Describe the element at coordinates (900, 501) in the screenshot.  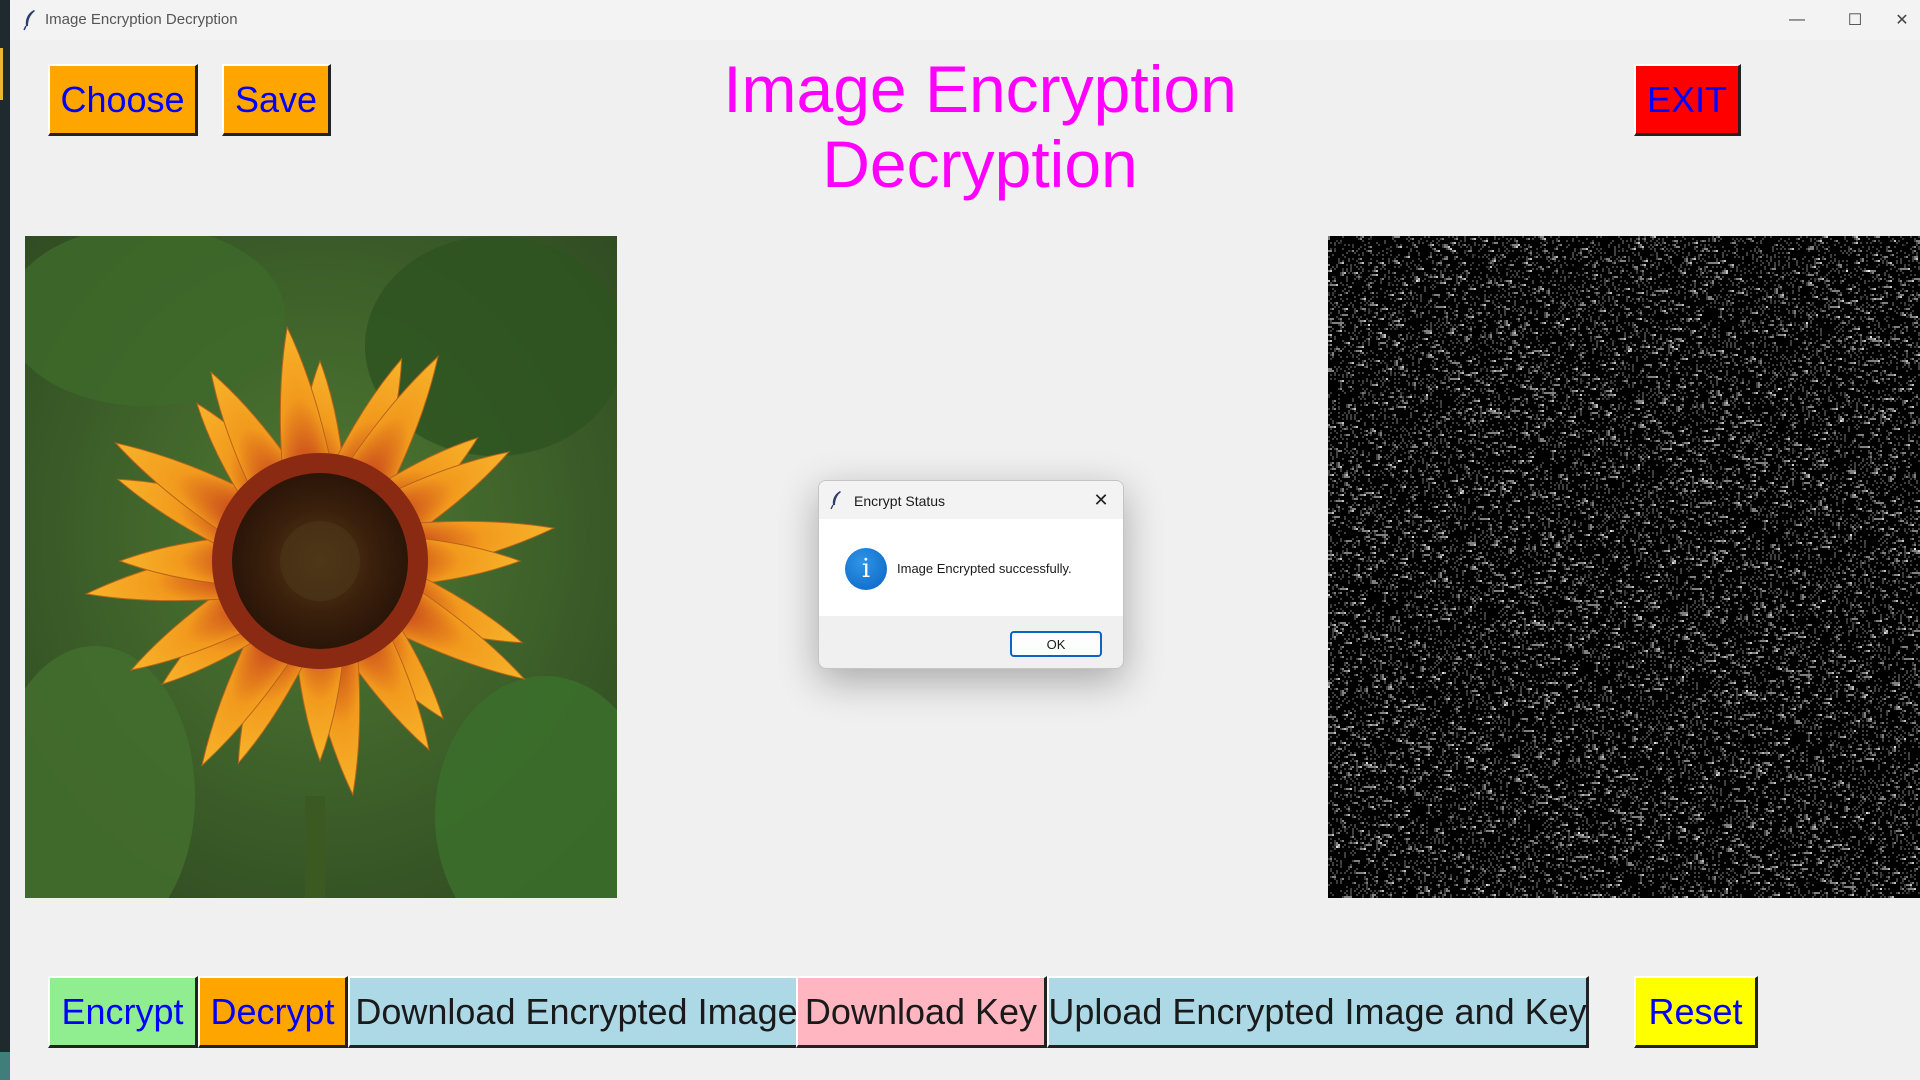
I see `dialog-title: Encrypt Status` at that location.